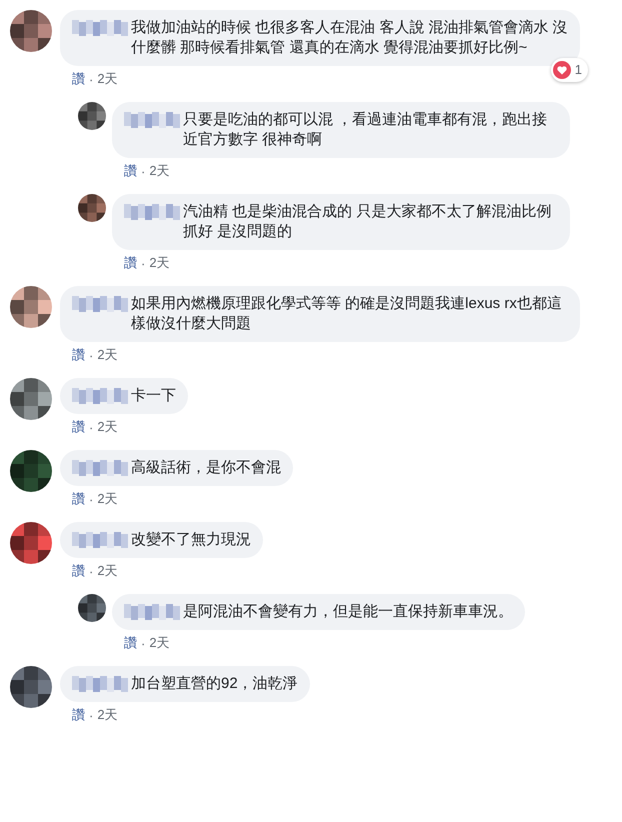 This screenshot has height=822, width=622. I want to click on comment-text: 加台塑直營的92，油乾淨, so click(214, 684).